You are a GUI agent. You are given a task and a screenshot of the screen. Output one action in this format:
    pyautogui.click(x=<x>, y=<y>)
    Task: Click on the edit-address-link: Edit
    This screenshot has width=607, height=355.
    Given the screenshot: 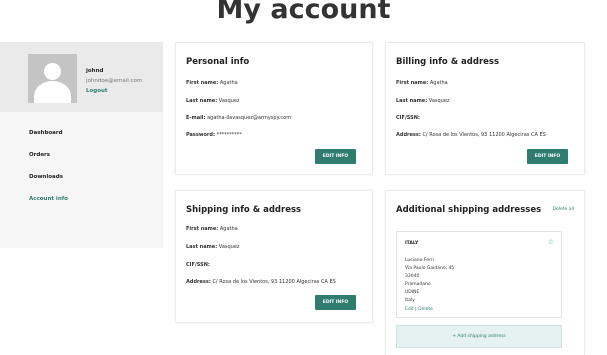 What is the action you would take?
    pyautogui.click(x=409, y=309)
    